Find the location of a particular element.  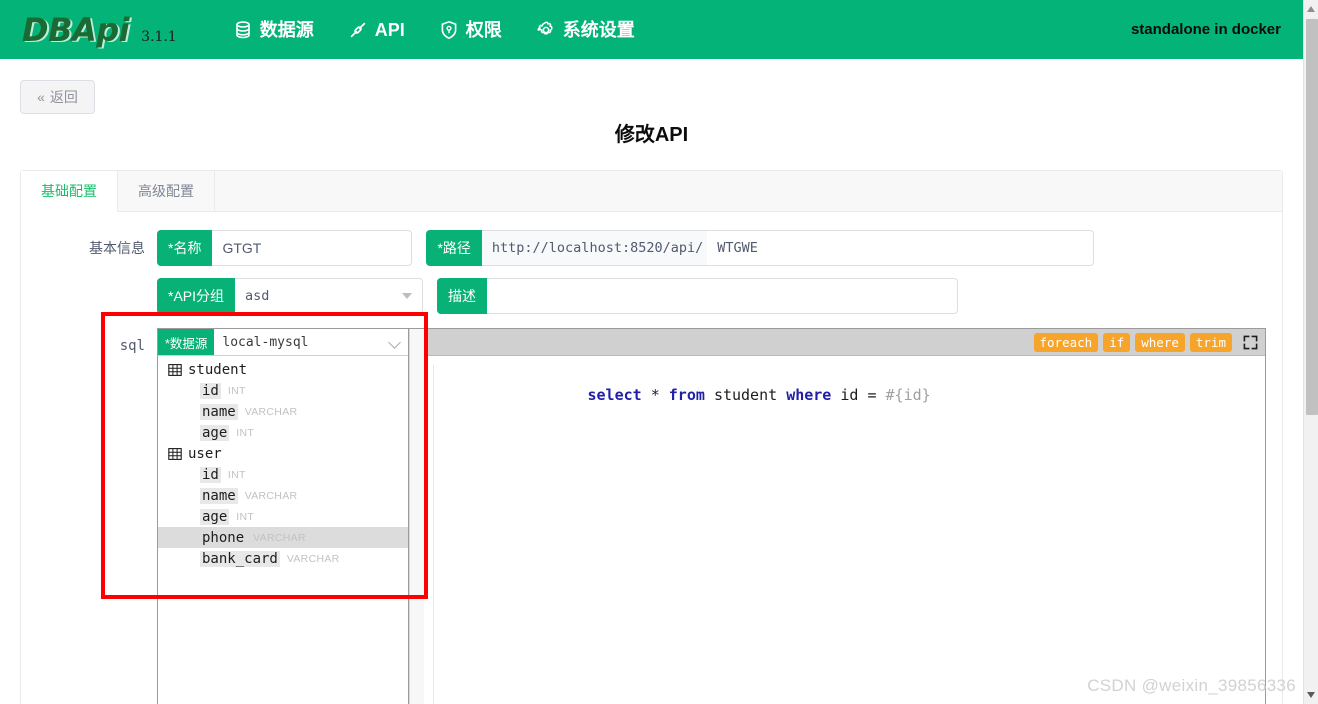

form-section-label: 基本信息 is located at coordinates (117, 248).